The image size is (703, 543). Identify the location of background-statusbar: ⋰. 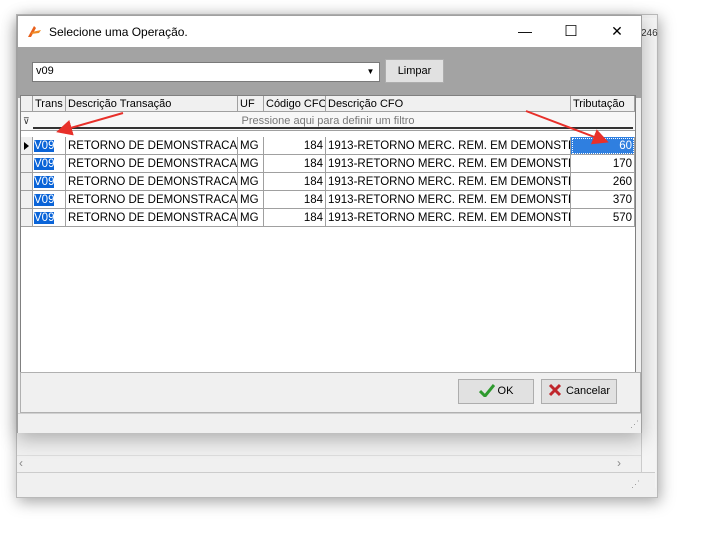
(336, 483).